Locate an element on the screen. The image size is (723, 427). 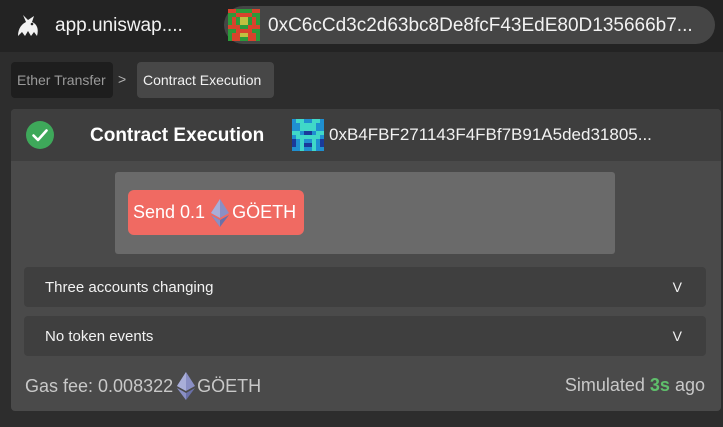
breadcrumb-contract-execution: Contract Execution is located at coordinates (205, 80).